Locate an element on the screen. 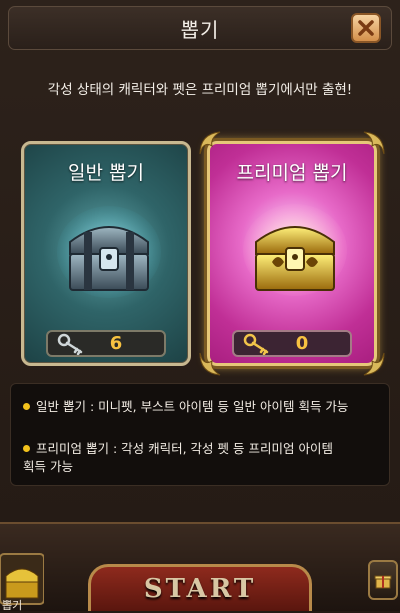 The image size is (400, 613). close-icon is located at coordinates (366, 28).